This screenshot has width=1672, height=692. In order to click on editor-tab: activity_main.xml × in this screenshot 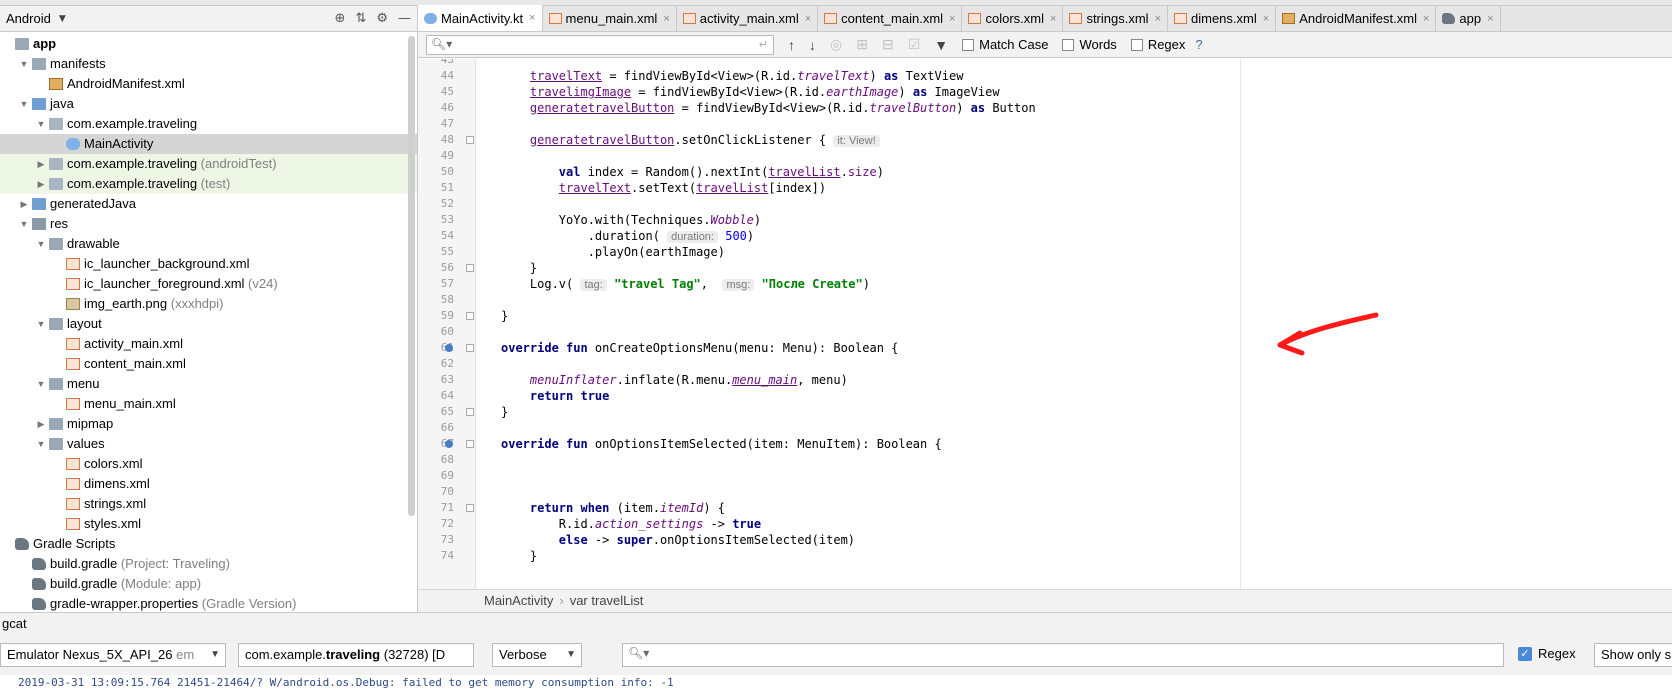, I will do `click(748, 18)`.